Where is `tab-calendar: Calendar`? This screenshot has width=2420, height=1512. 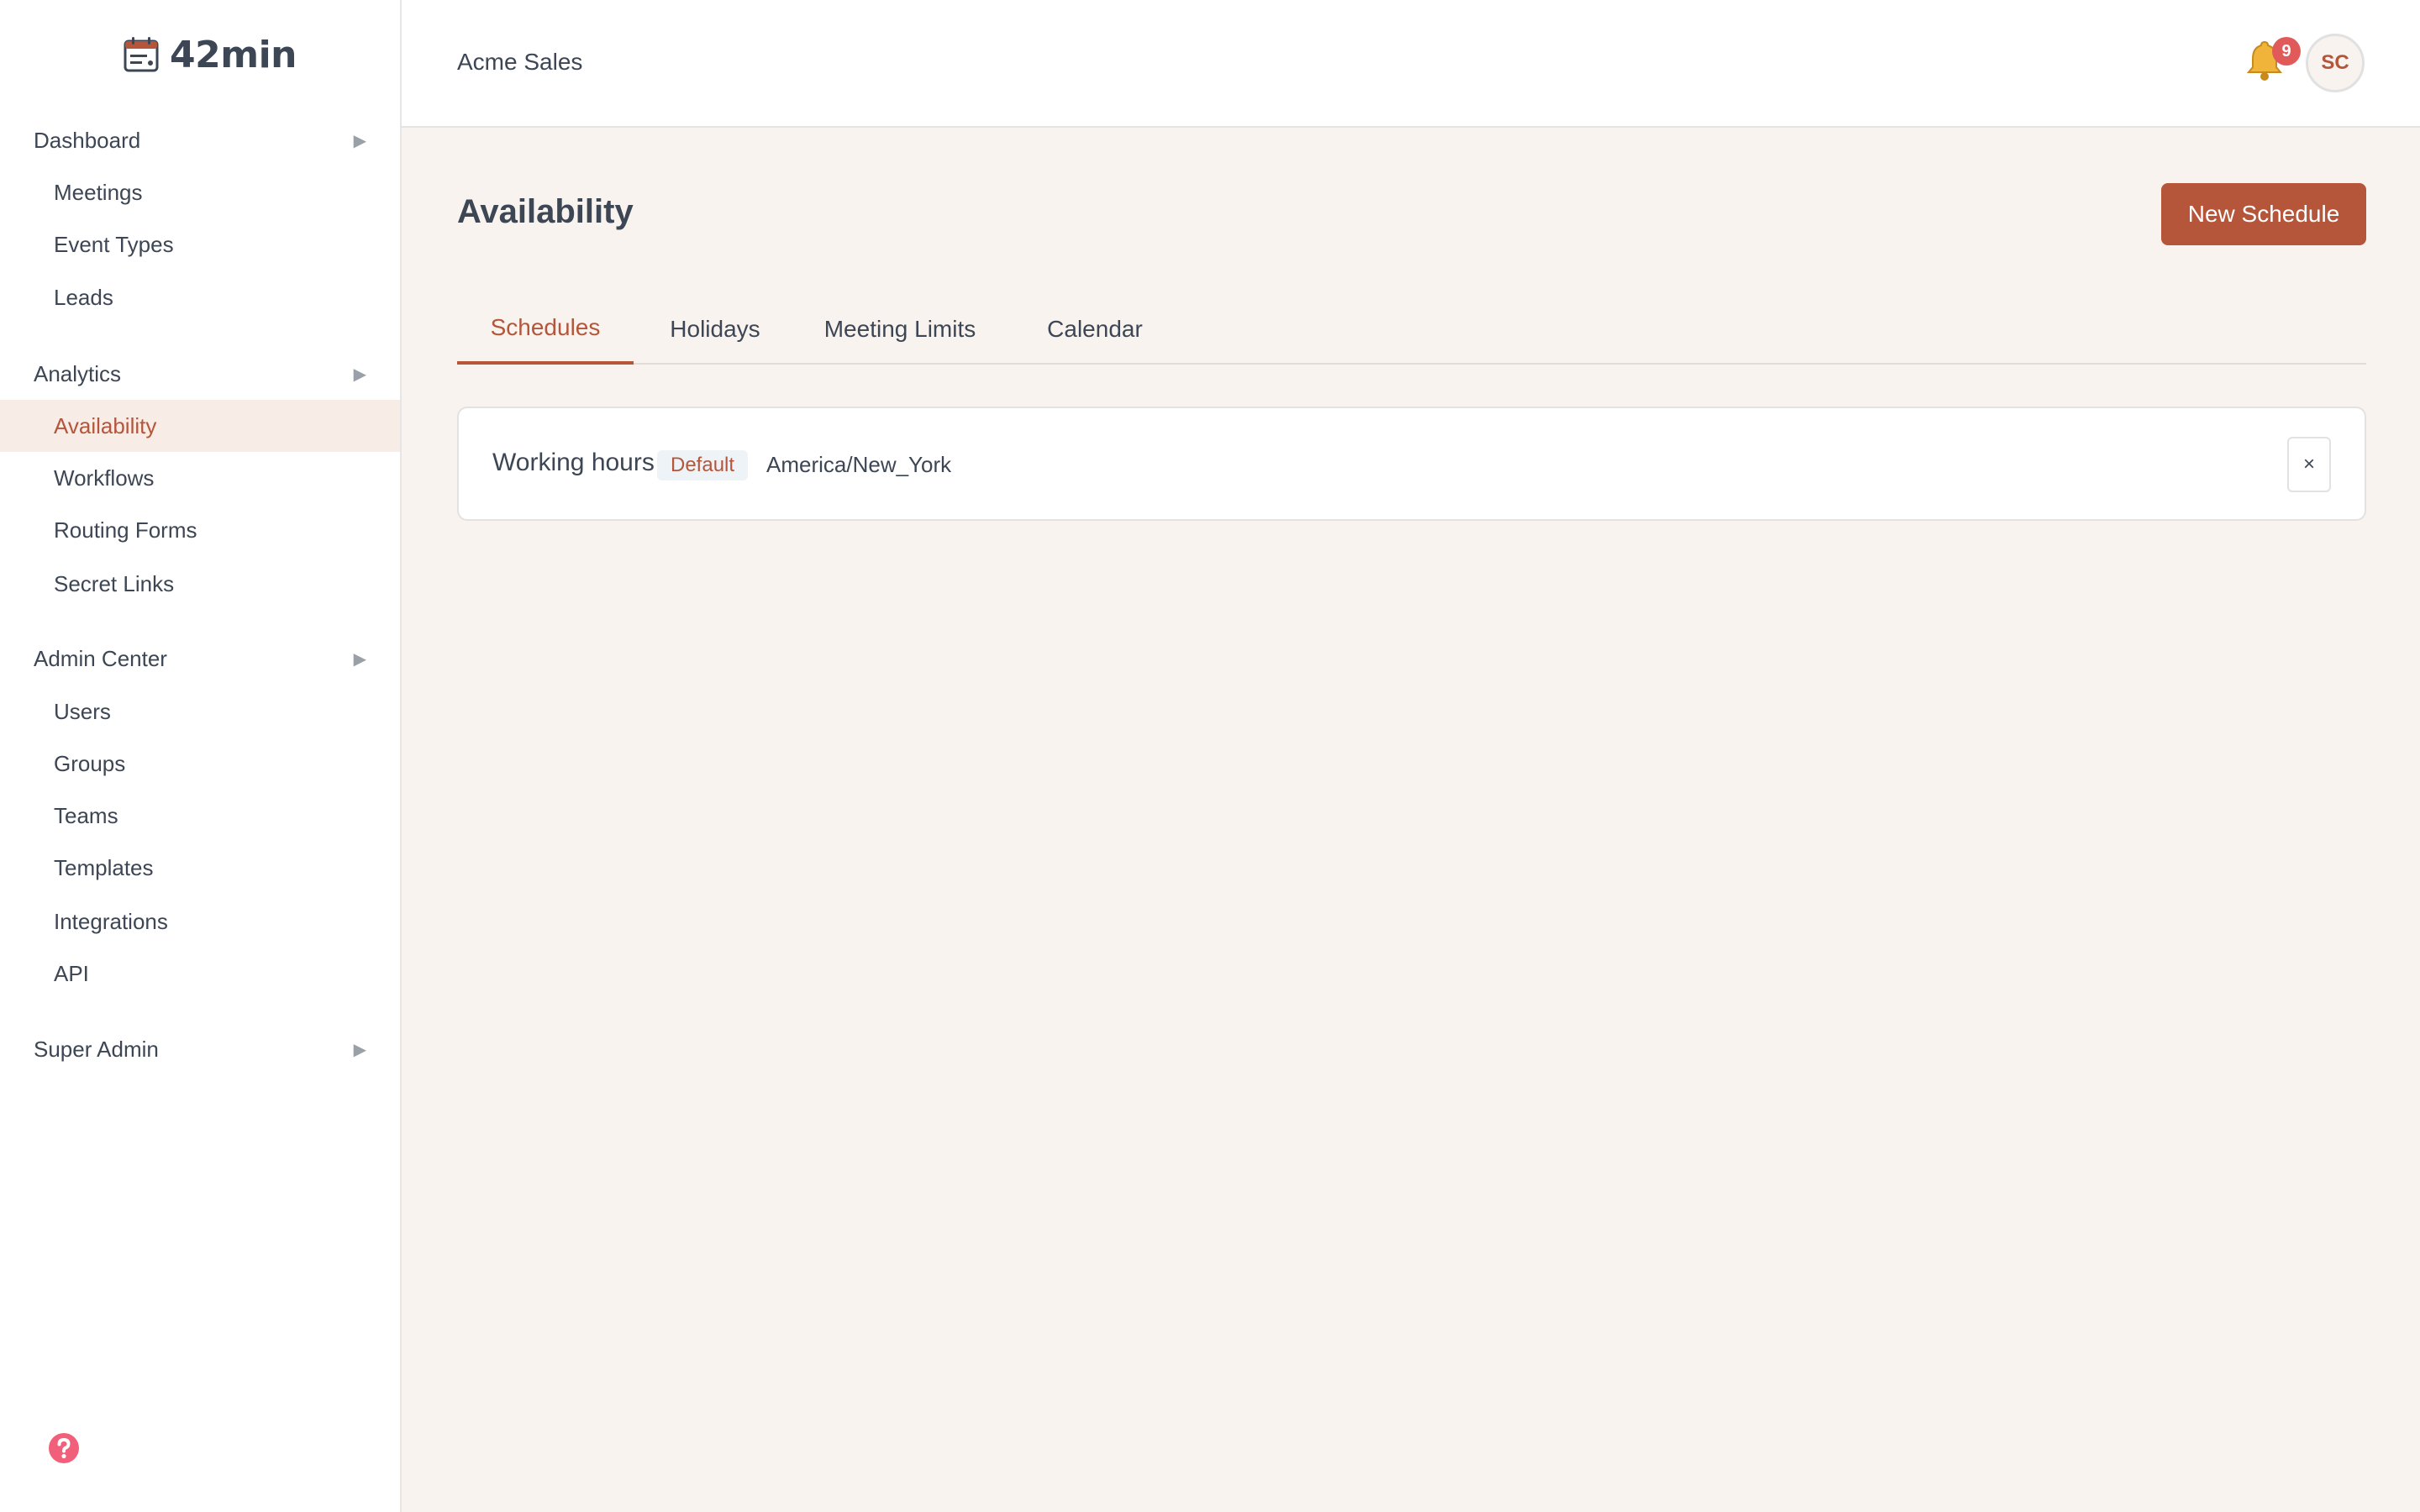 tab-calendar: Calendar is located at coordinates (1095, 329).